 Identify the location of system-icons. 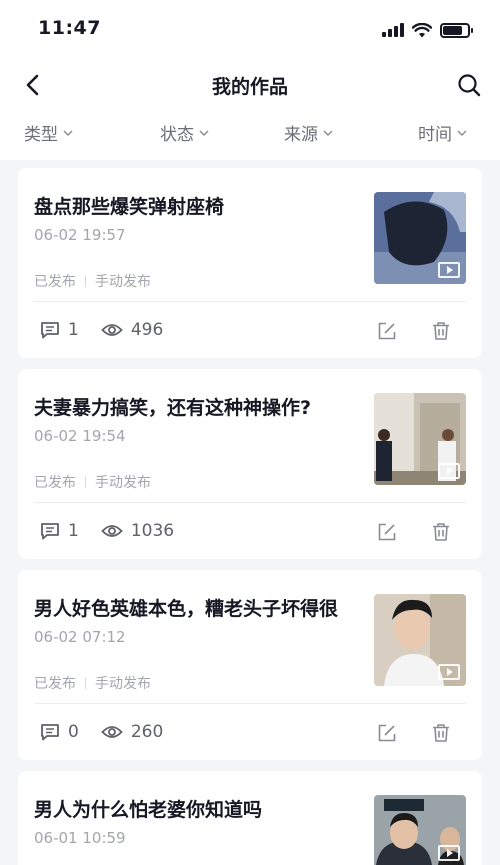
(427, 30).